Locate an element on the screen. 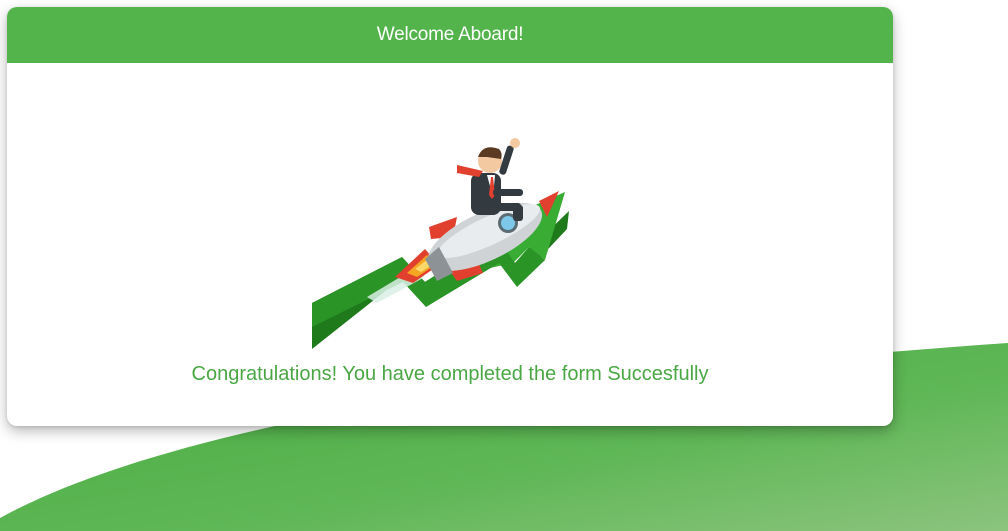  dialog-title: Welcome Aboard! is located at coordinates (450, 34).